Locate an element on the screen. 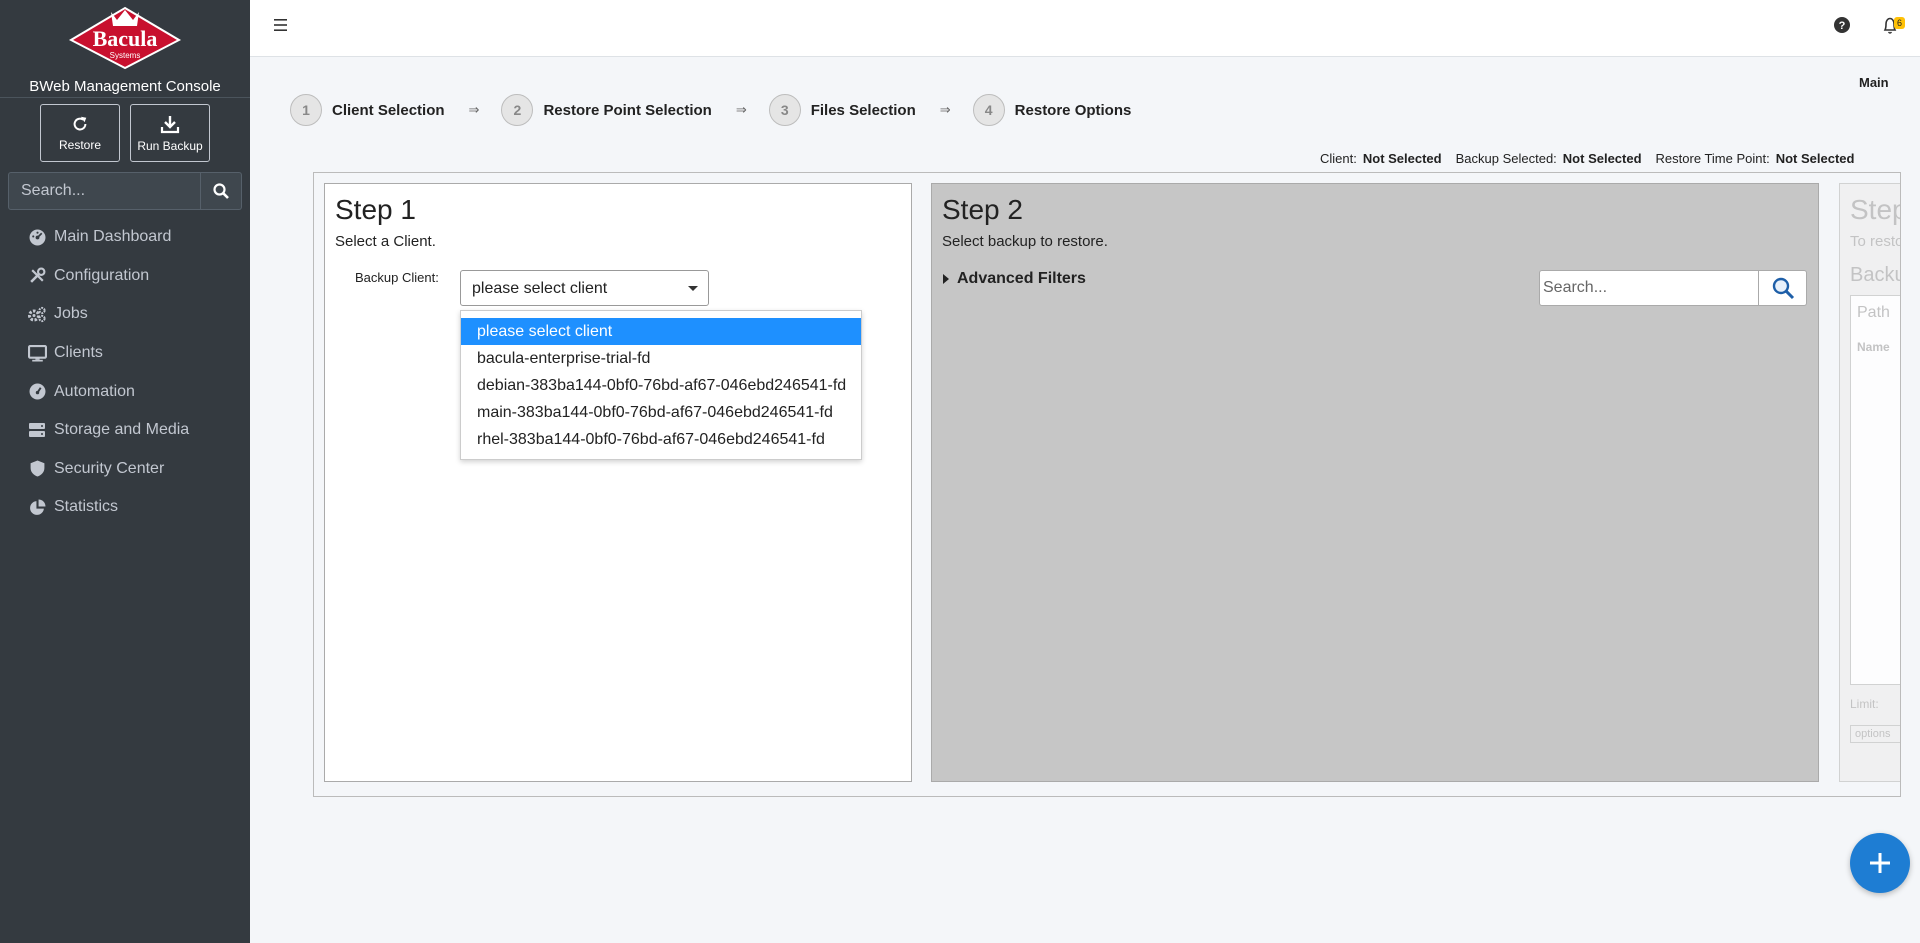 The image size is (1920, 943). logo-subtext: Systems is located at coordinates (125, 55).